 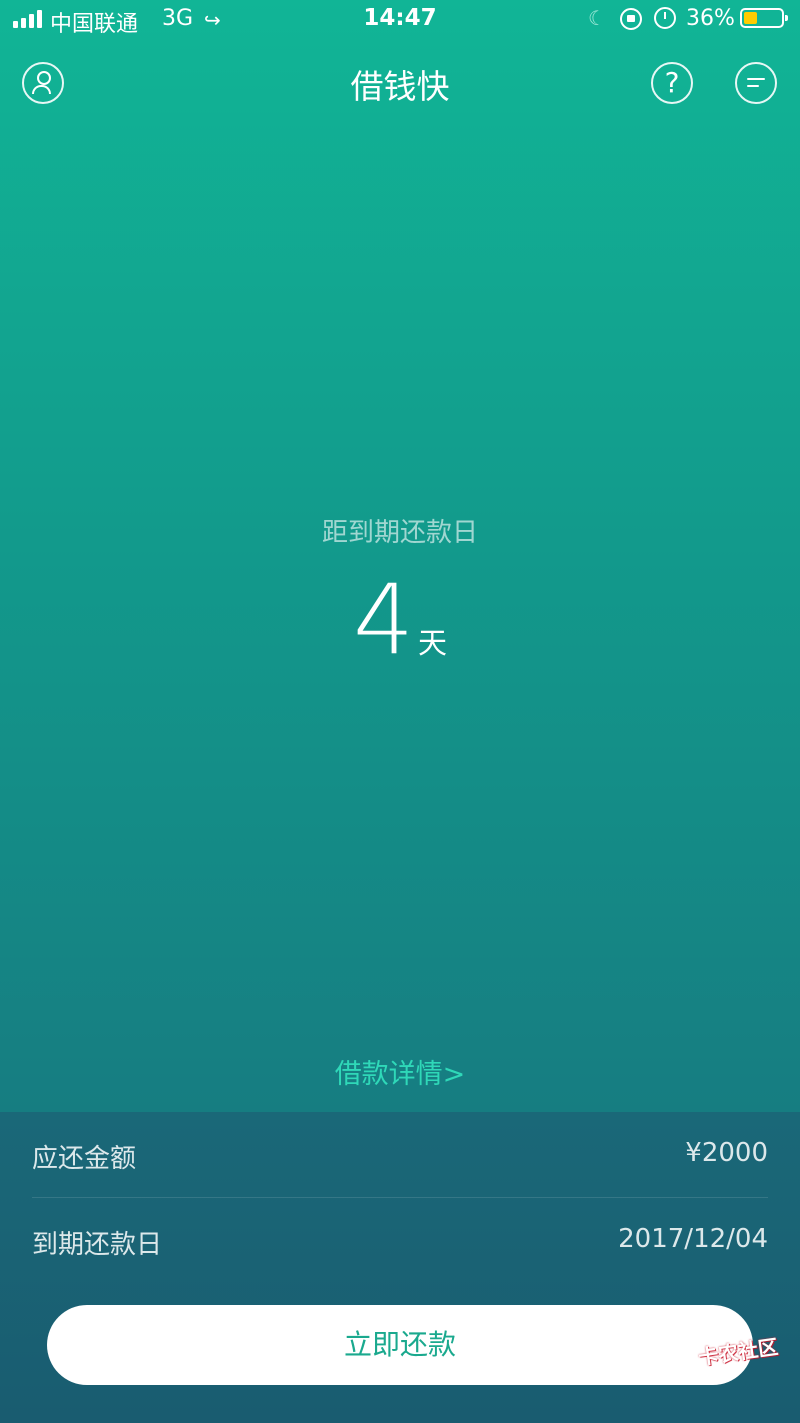 What do you see at coordinates (693, 1239) in the screenshot?
I see `due-date-value: 2017/12/04` at bounding box center [693, 1239].